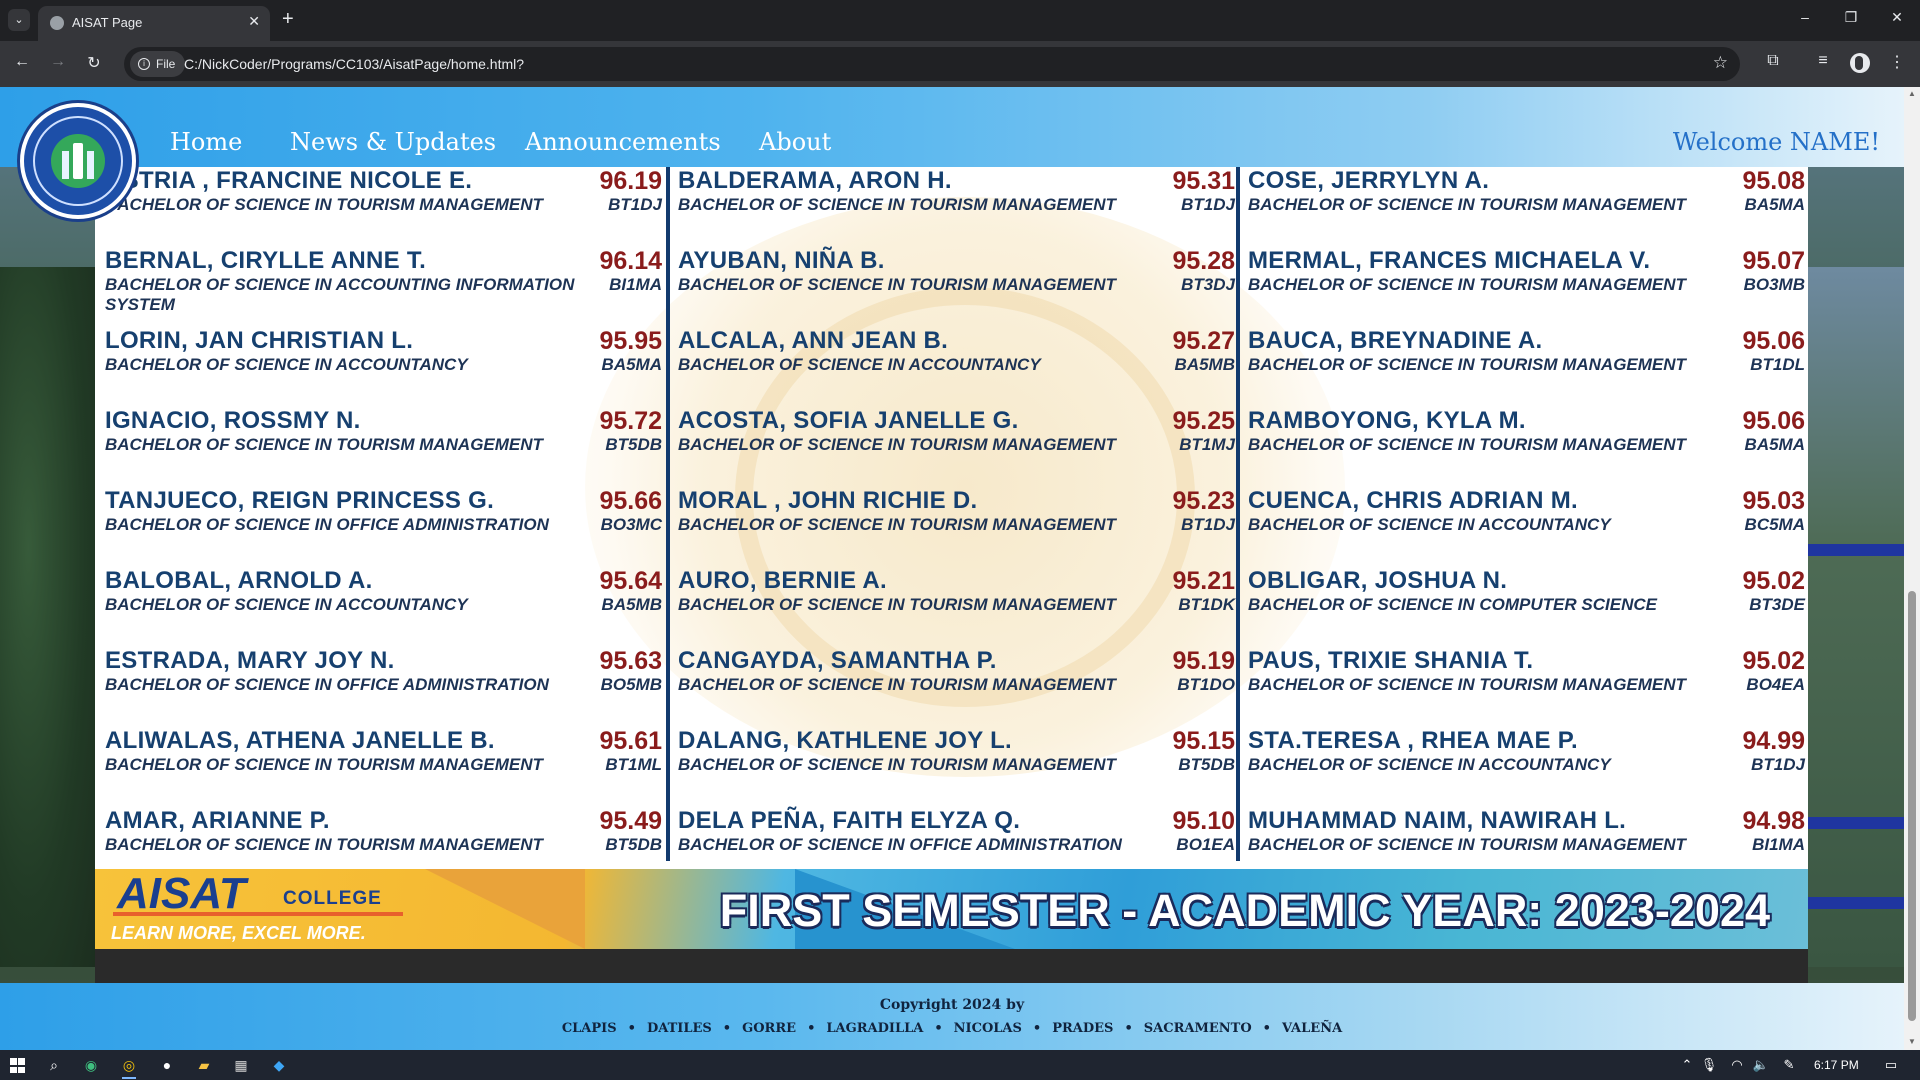 The image size is (1920, 1080). Describe the element at coordinates (1687, 1065) in the screenshot. I see `tray-chevron-icon: ⌃` at that location.